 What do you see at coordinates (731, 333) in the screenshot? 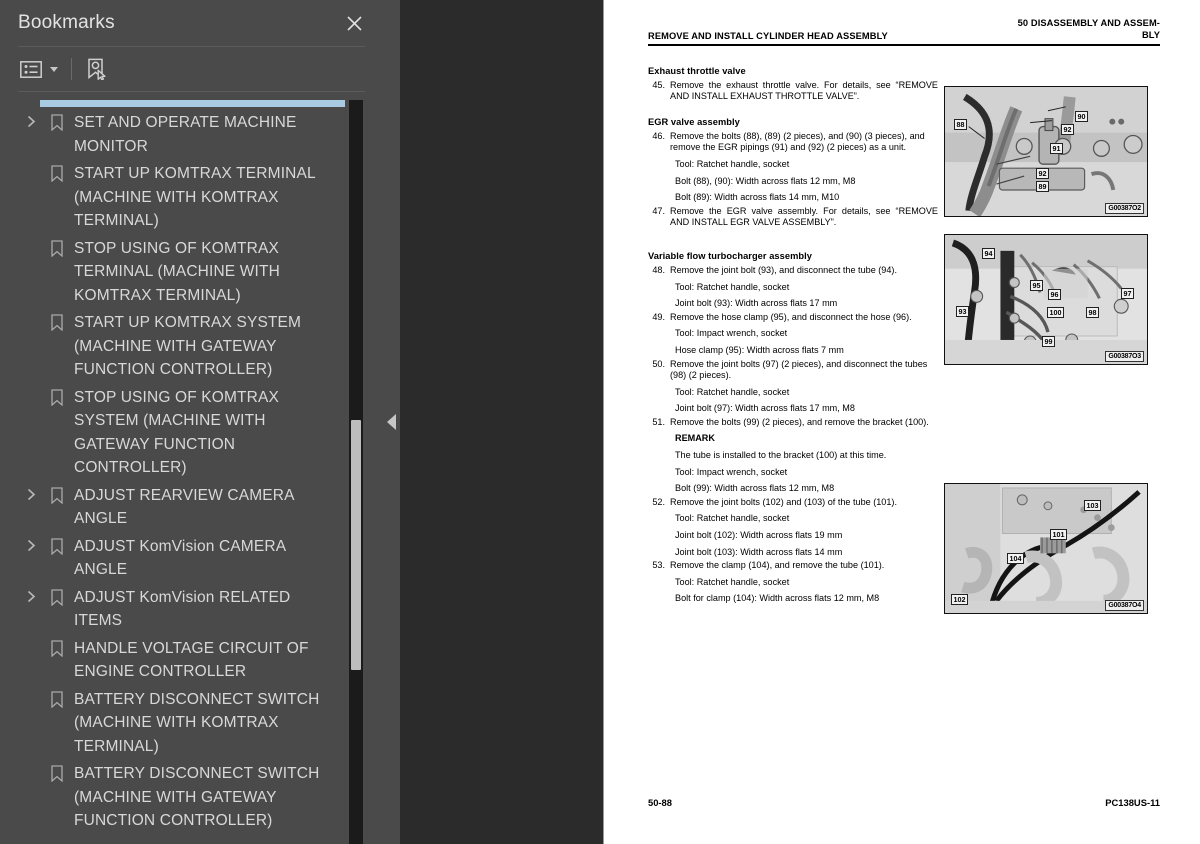
I see `step-49-tool: Tool: Impact wrench, socket` at bounding box center [731, 333].